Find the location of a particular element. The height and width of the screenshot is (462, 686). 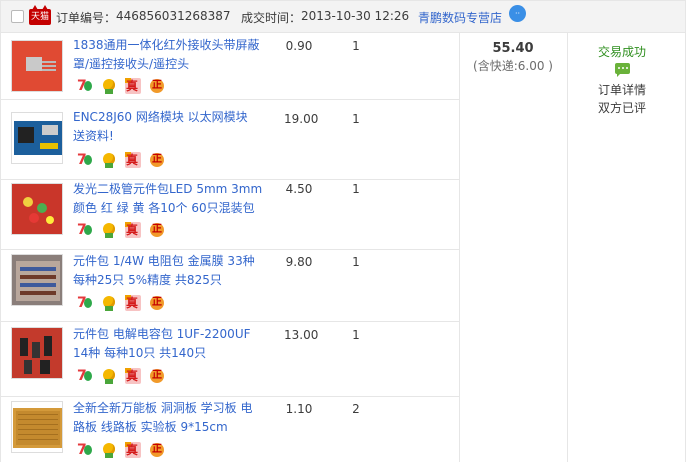

order-status: 交易成功 订单详情 双方已评 is located at coordinates (622, 80).